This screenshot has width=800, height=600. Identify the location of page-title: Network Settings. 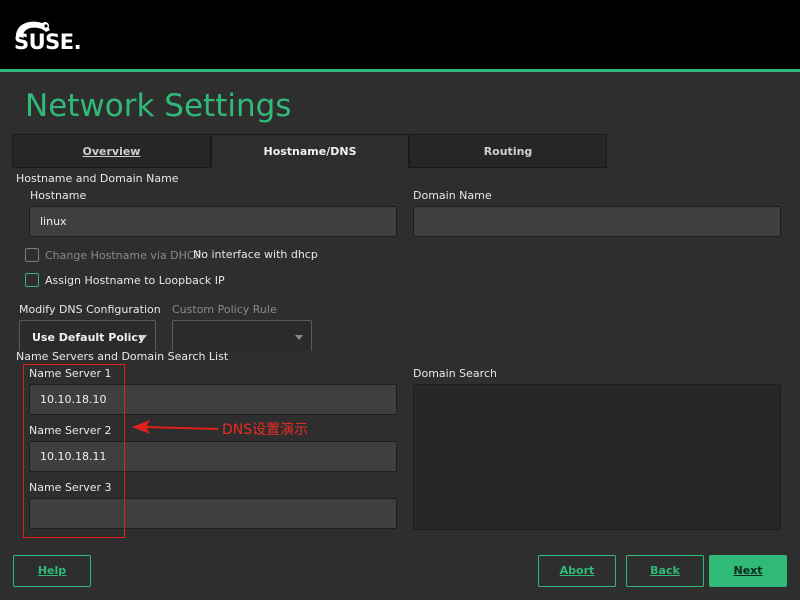
(158, 106).